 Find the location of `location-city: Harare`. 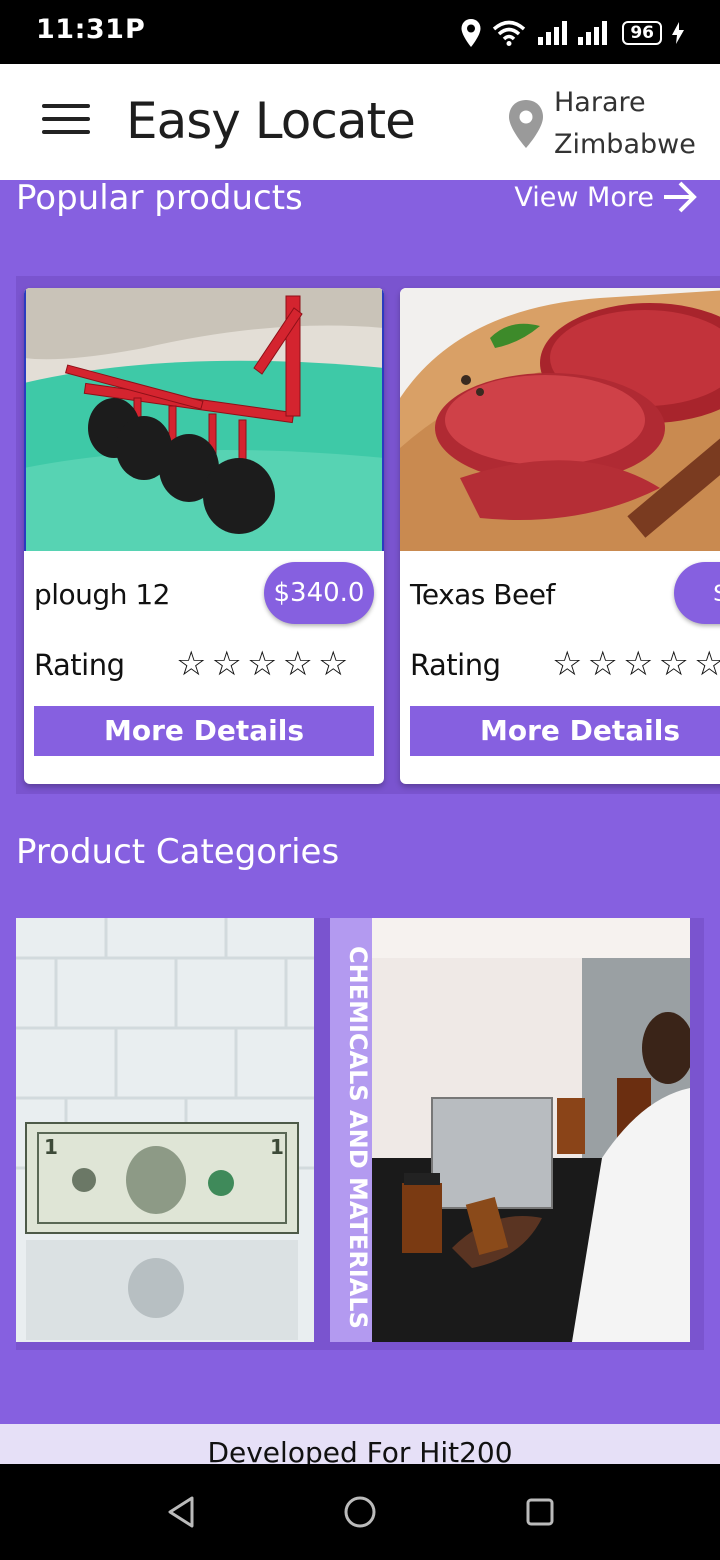

location-city: Harare is located at coordinates (600, 102).